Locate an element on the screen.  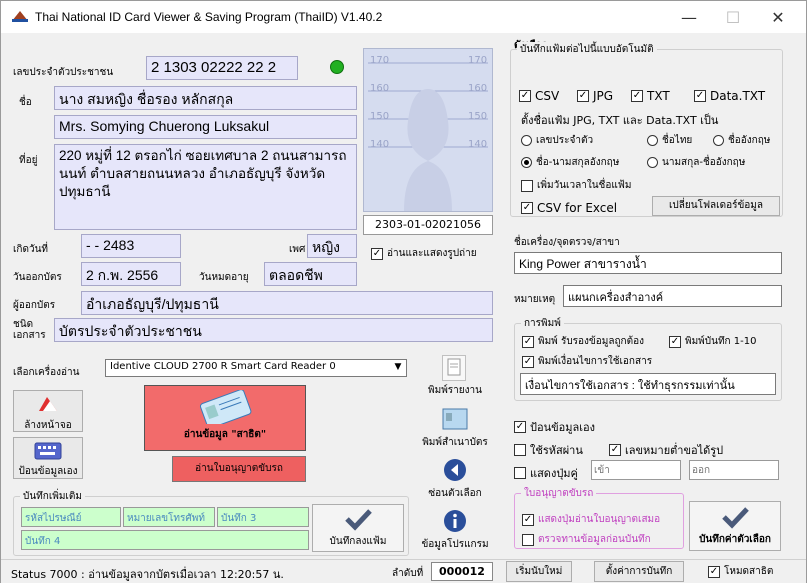
scale-160-left: 160 is located at coordinates (380, 88).